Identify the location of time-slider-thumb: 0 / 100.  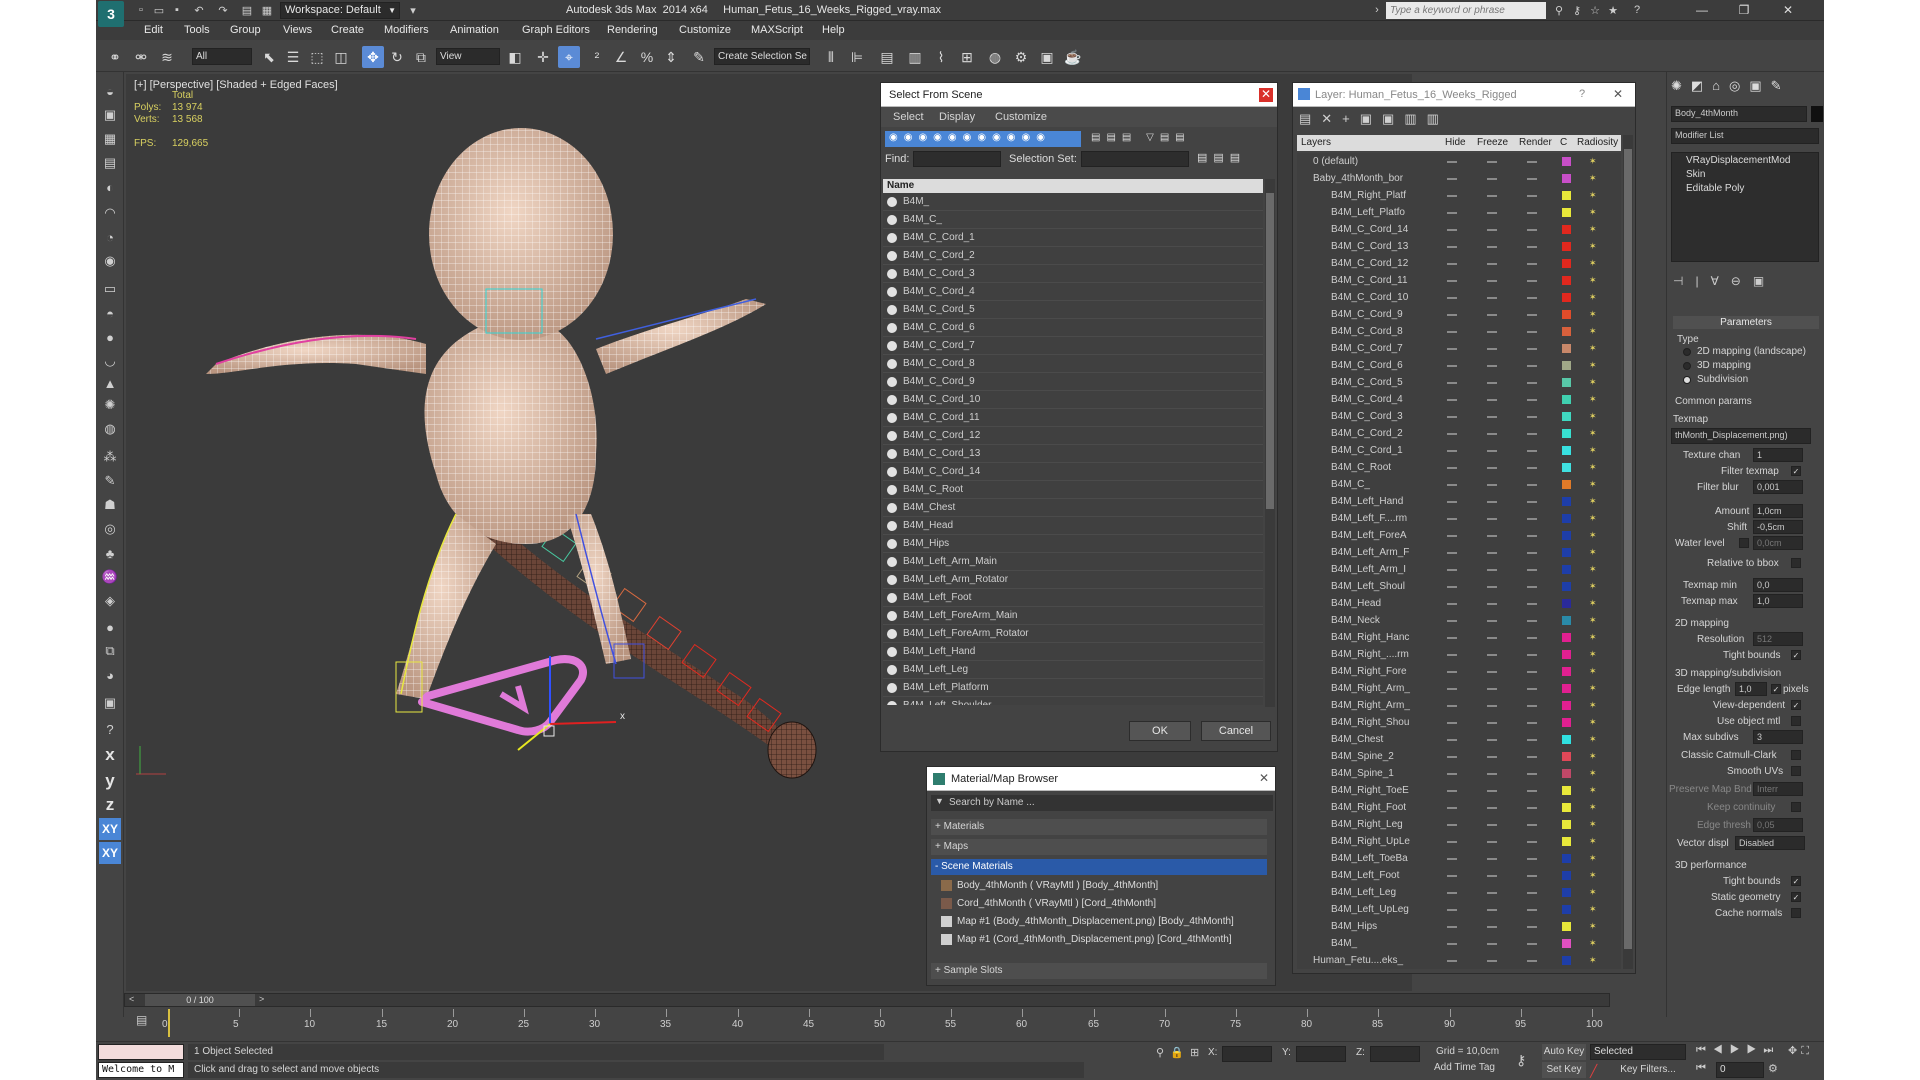
(200, 1000).